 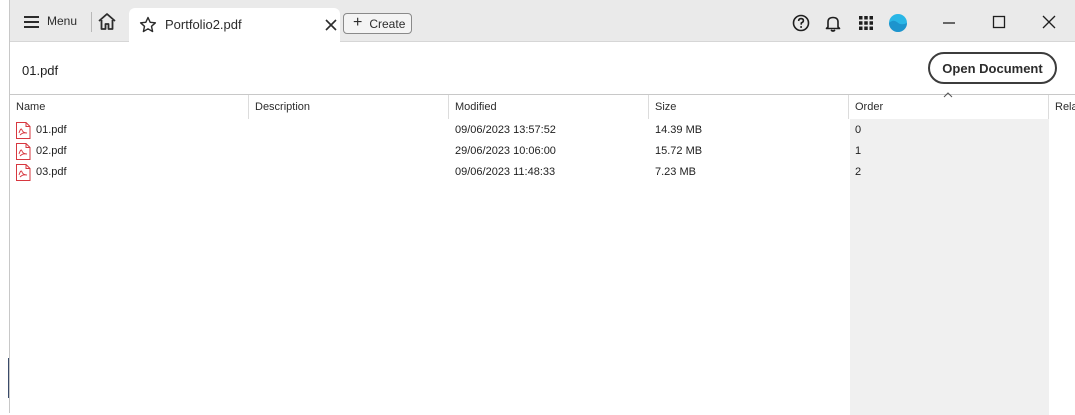 What do you see at coordinates (358, 22) in the screenshot?
I see `plus-icon: +` at bounding box center [358, 22].